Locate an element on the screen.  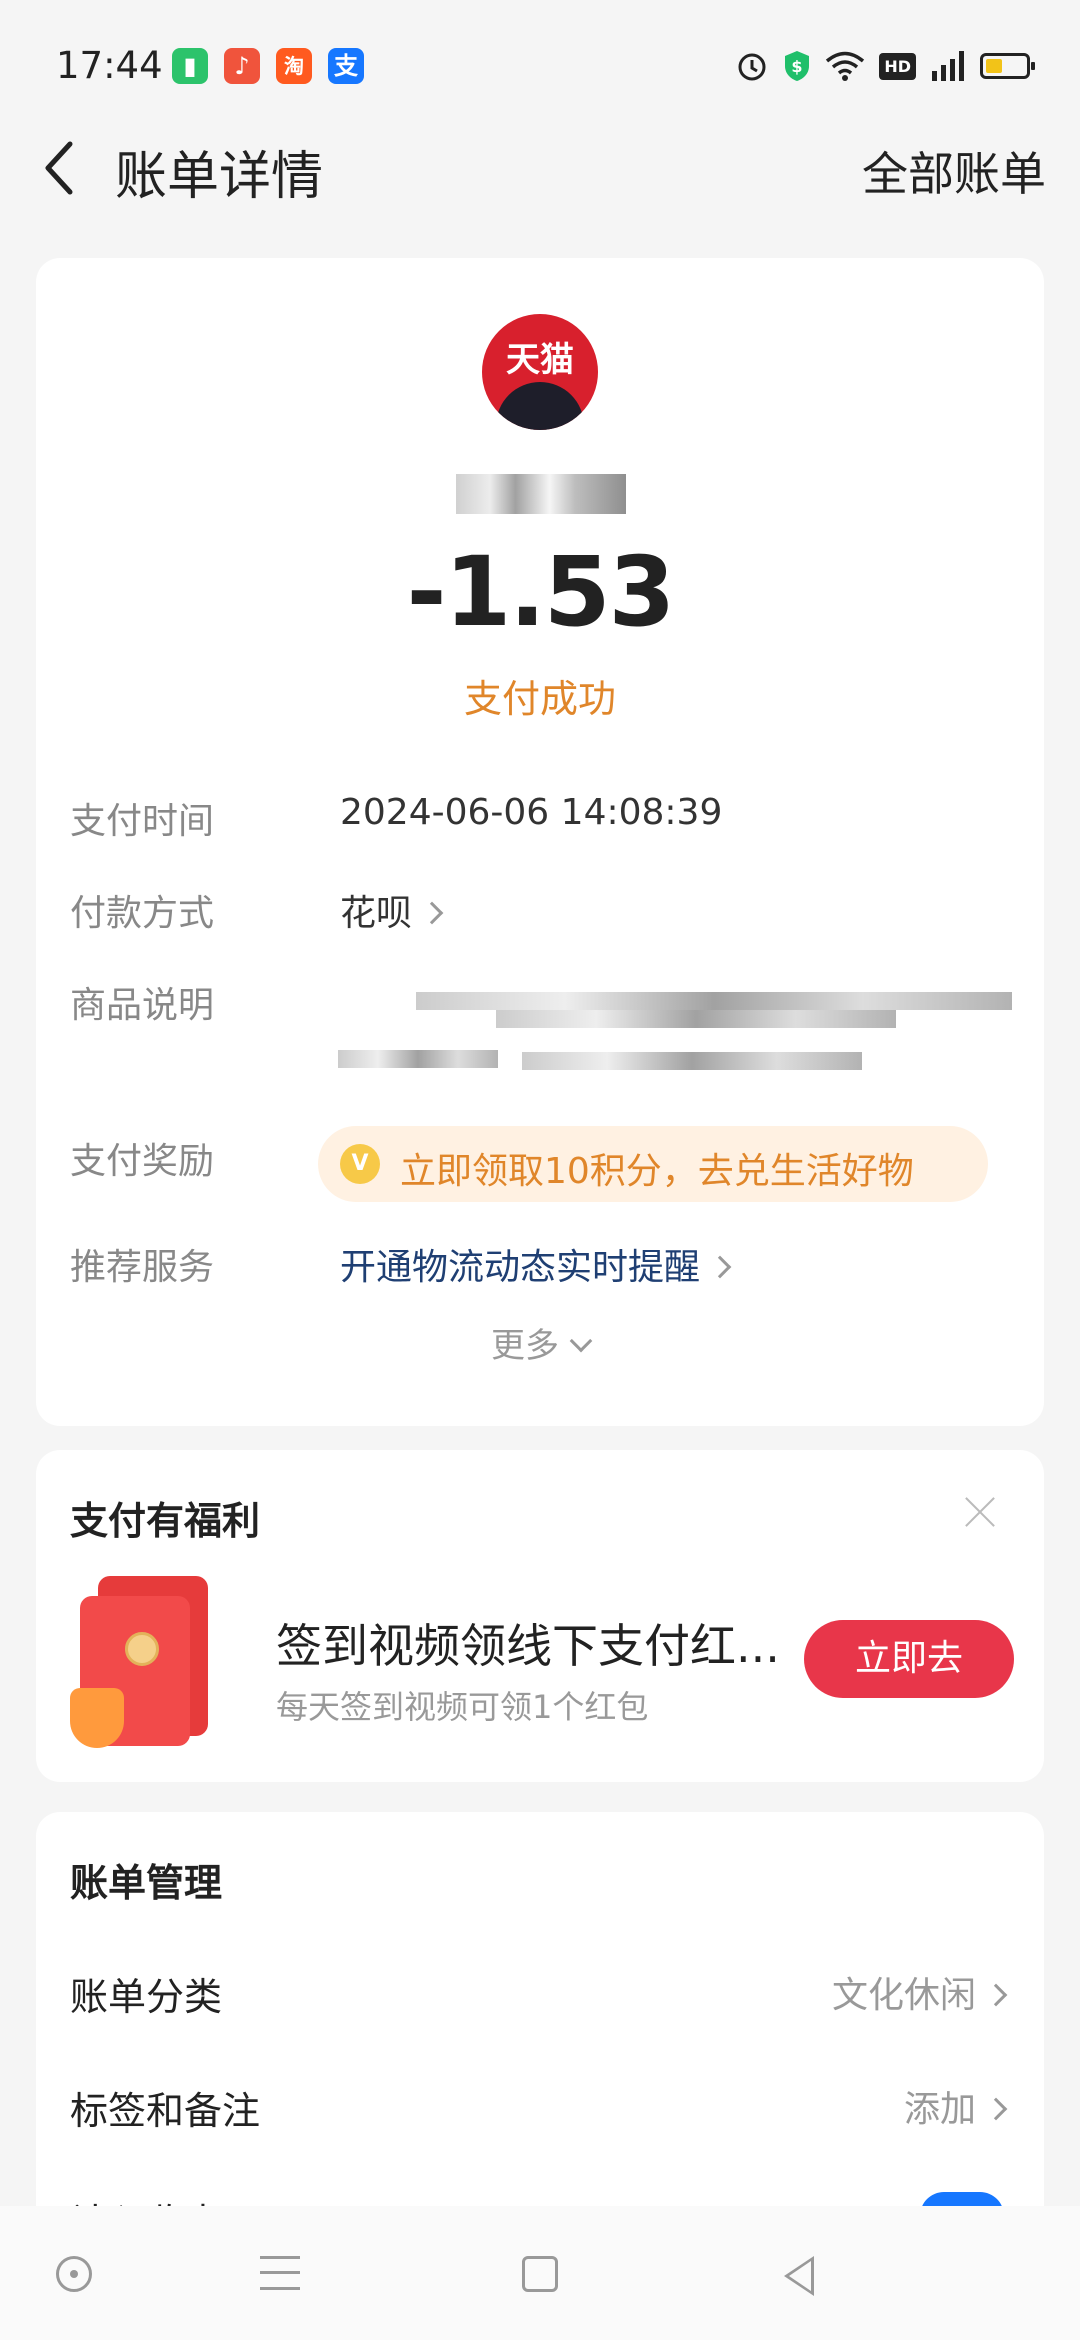
square-icon is located at coordinates (540, 2274).